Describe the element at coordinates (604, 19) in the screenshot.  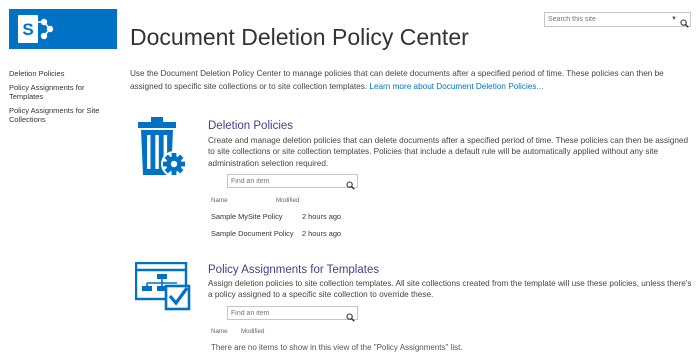
I see `site-search-input` at that location.